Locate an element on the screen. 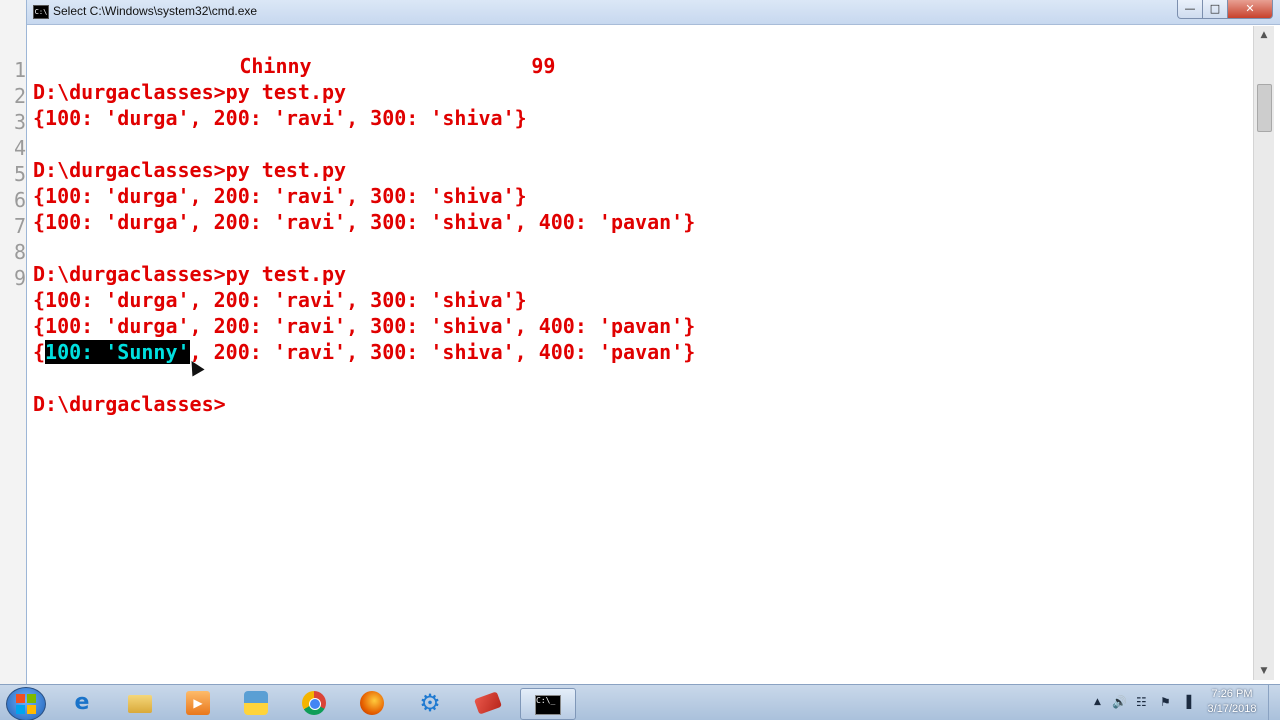 The width and height of the screenshot is (1280, 720). taskbar-item-cmd: C:\_ is located at coordinates (548, 704).